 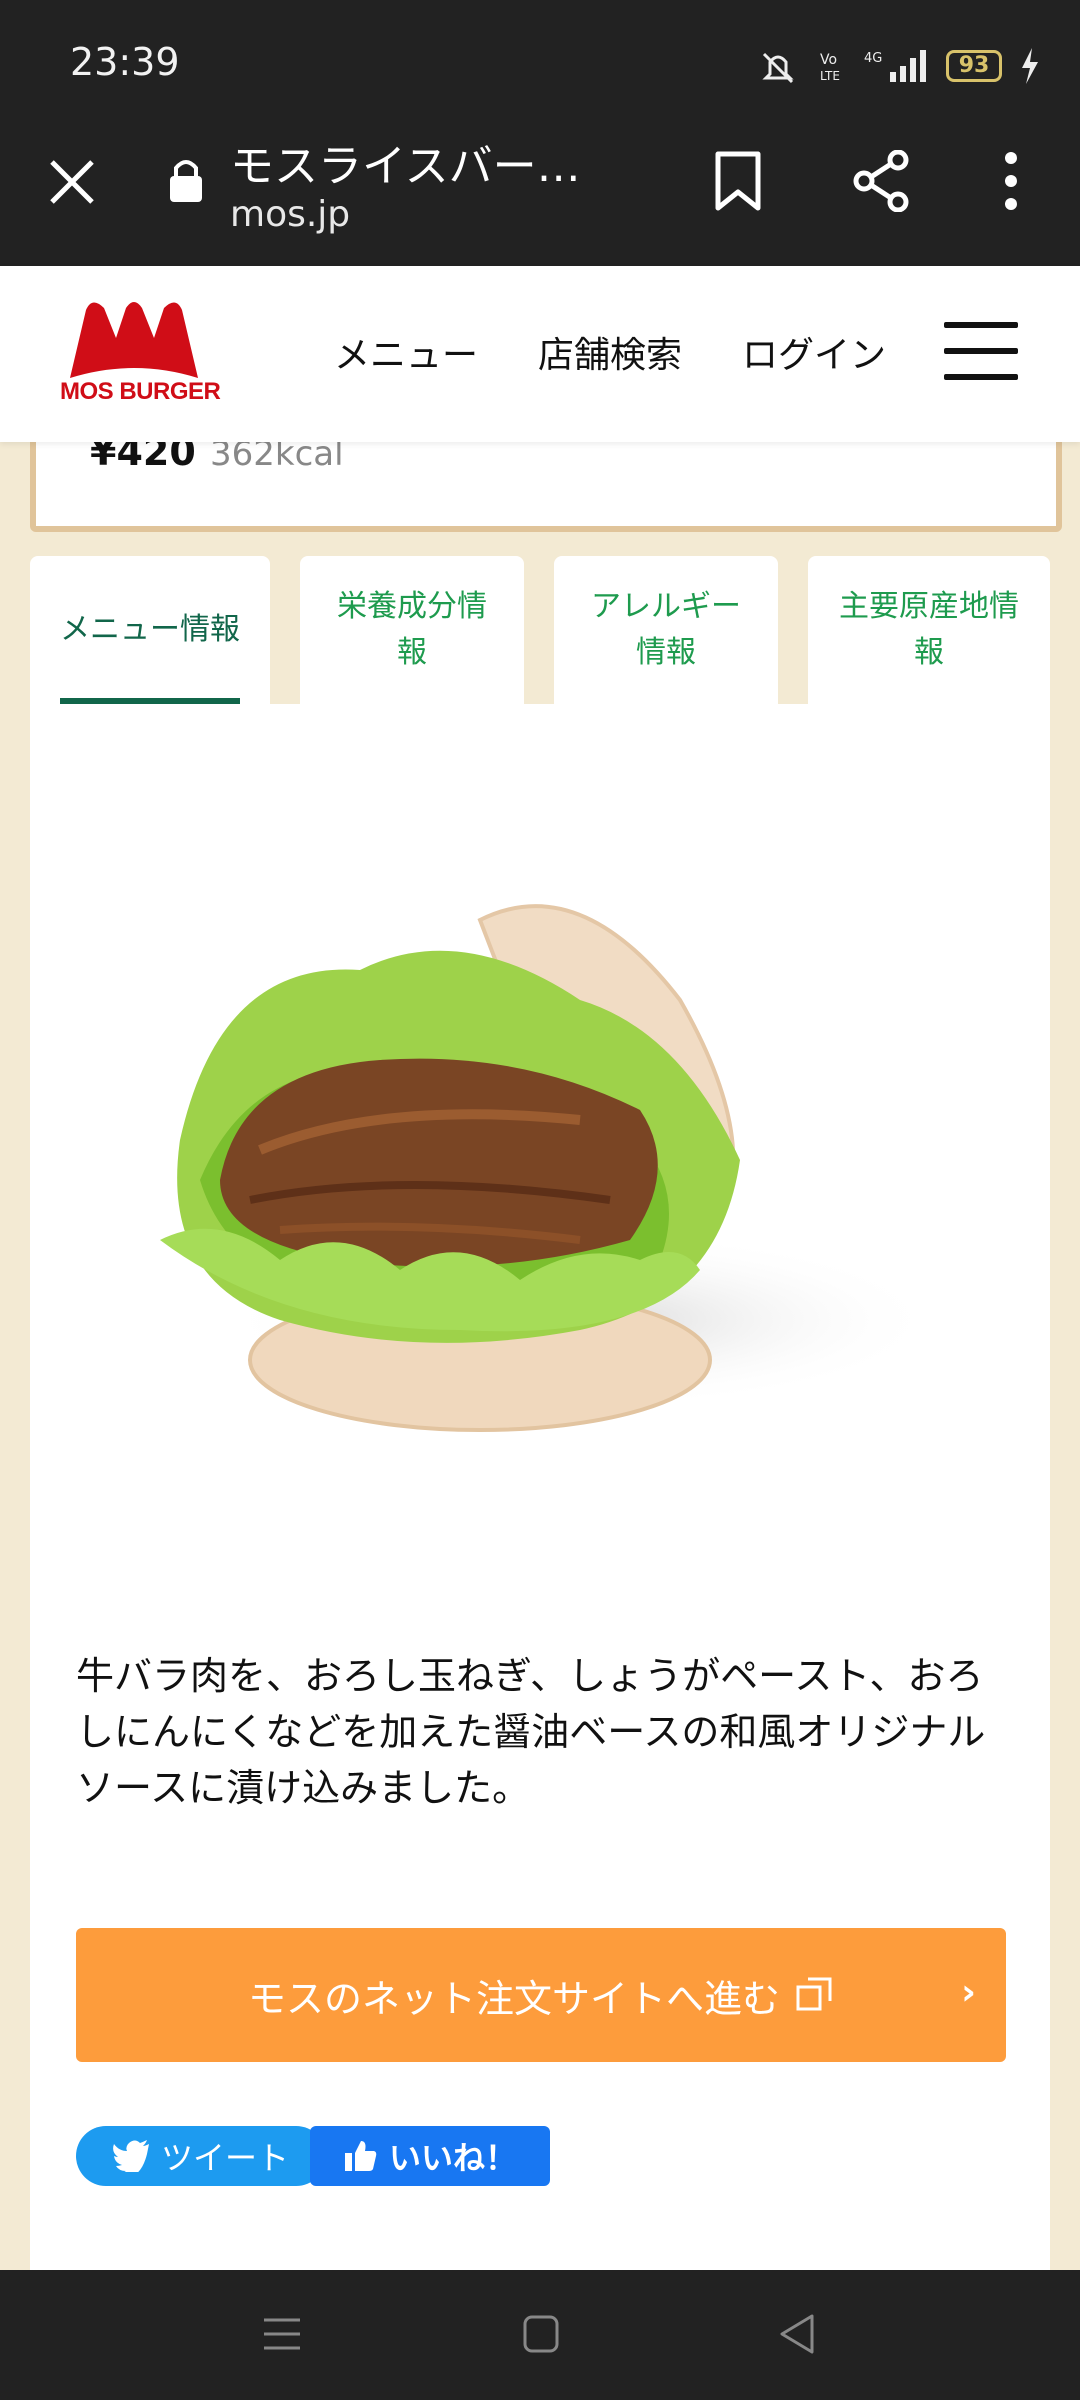 I want to click on chevron-right-icon: ›, so click(x=968, y=1992).